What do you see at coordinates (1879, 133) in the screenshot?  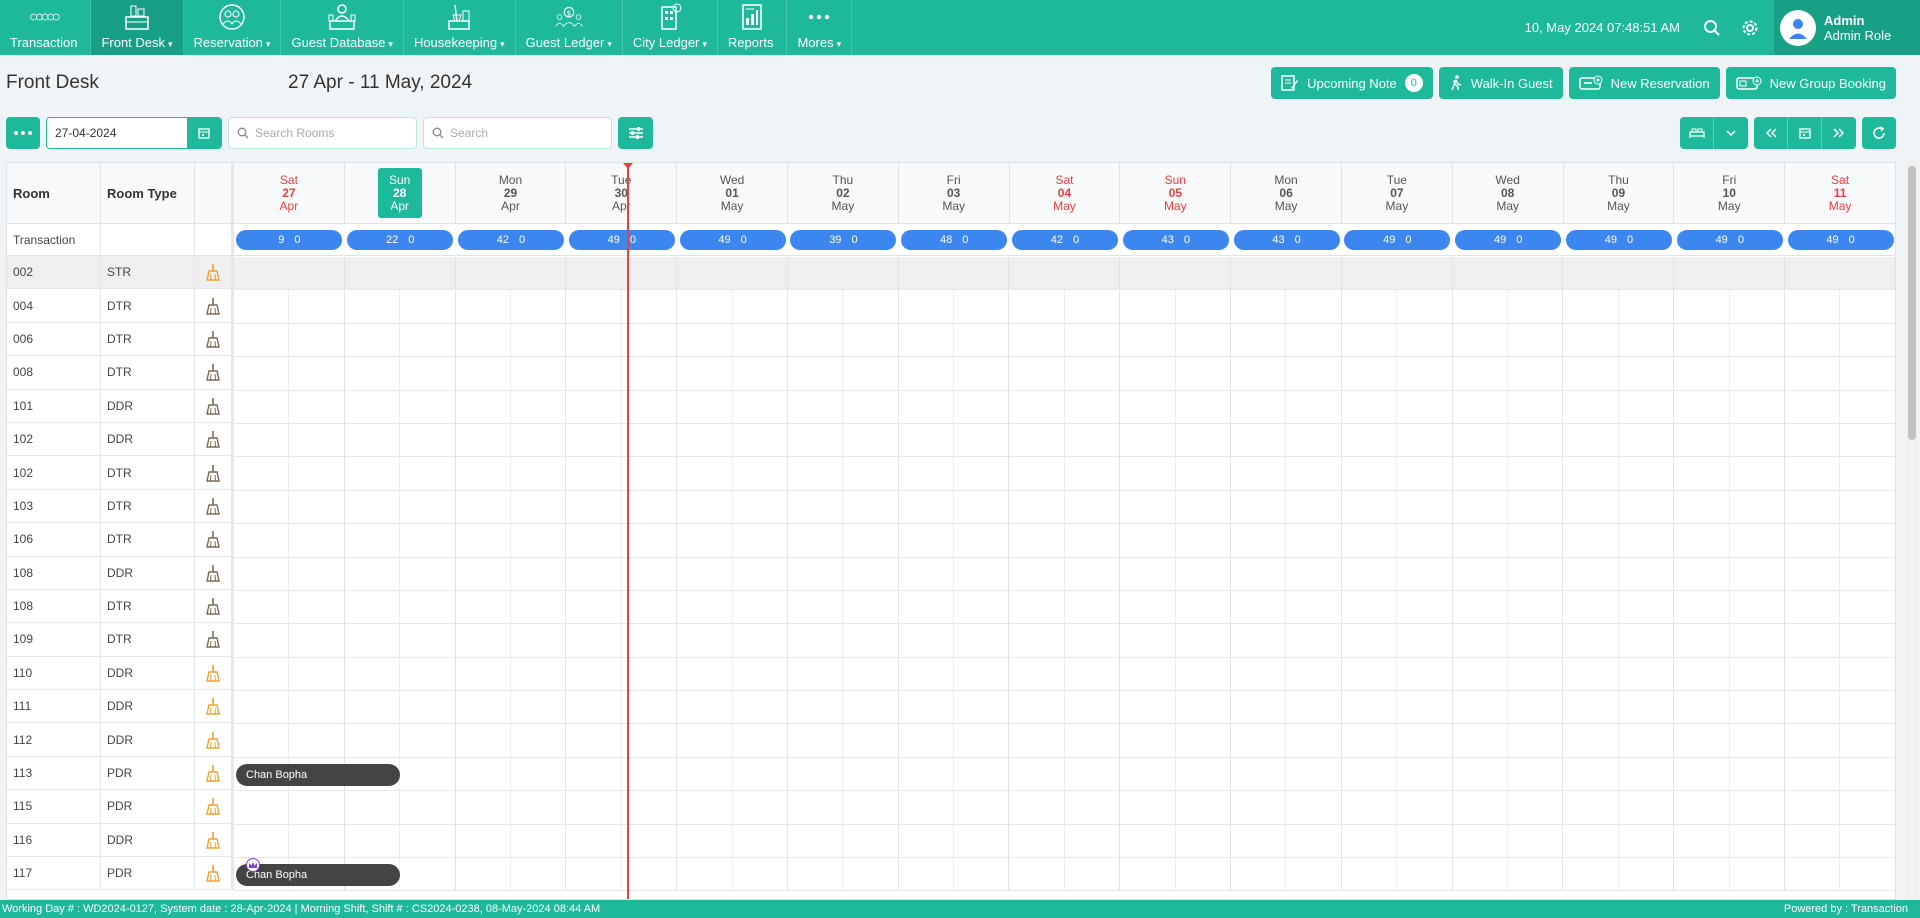 I see `refresh-button` at bounding box center [1879, 133].